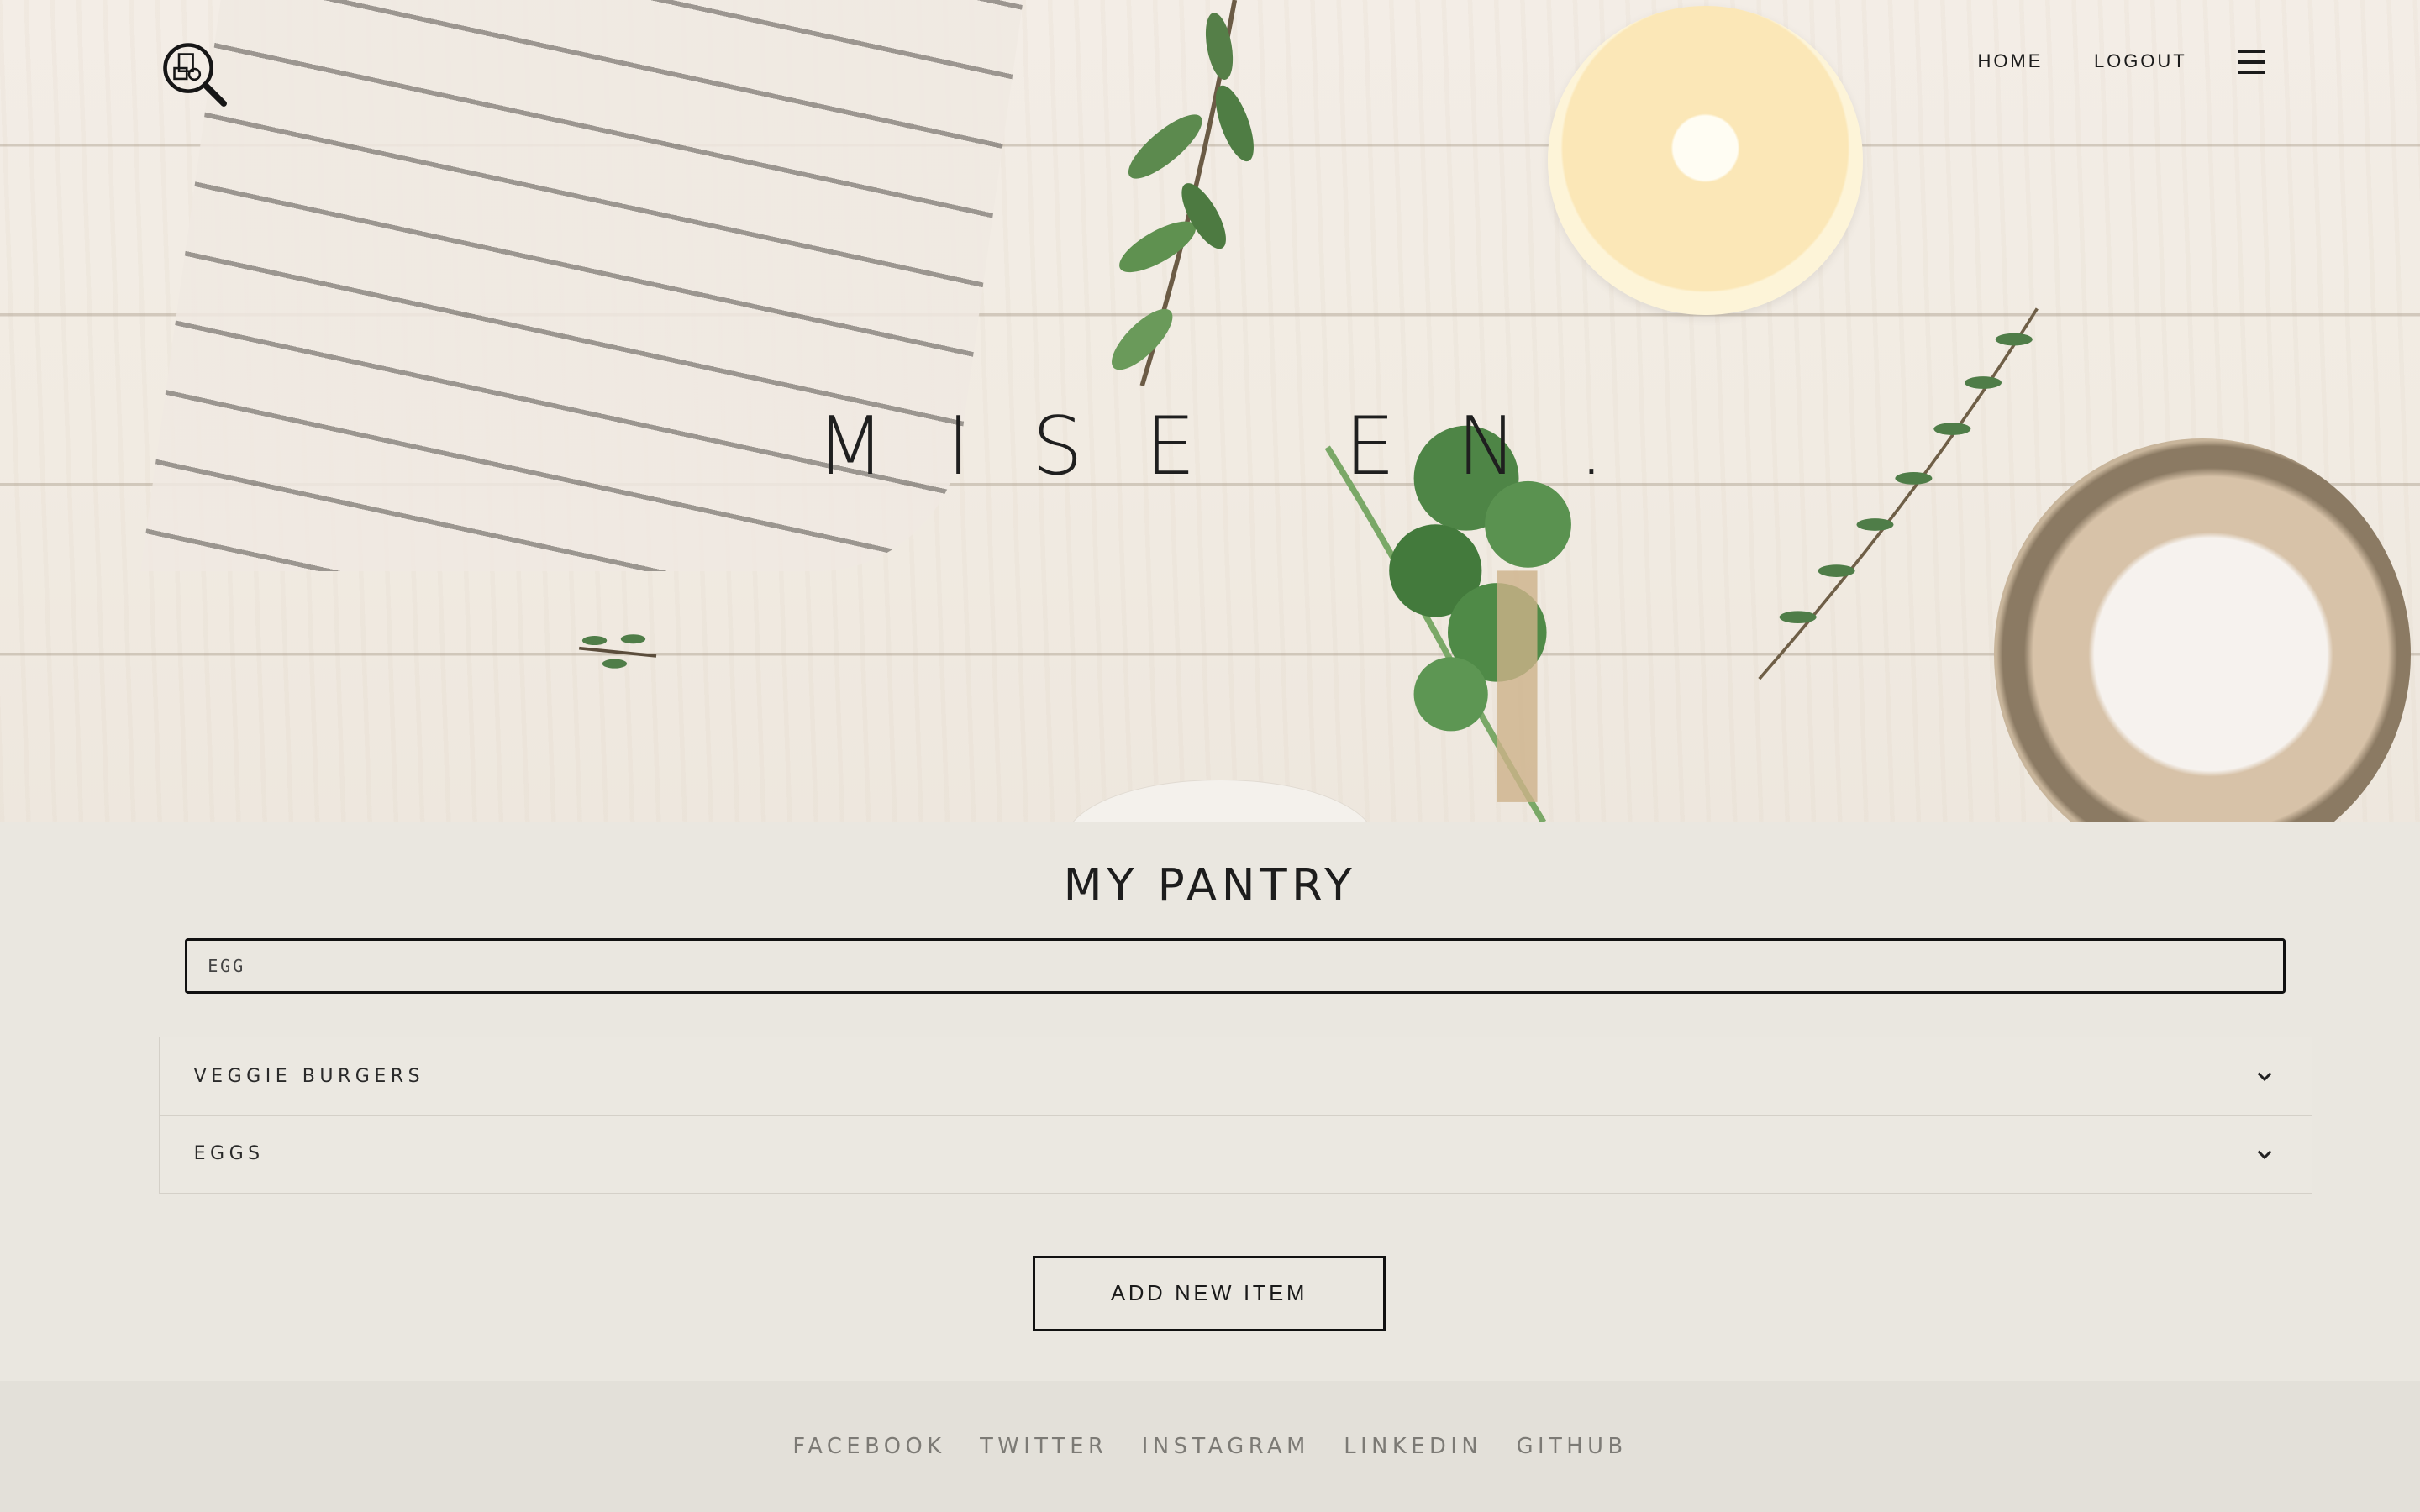 This screenshot has height=1512, width=2420. Describe the element at coordinates (309, 1076) in the screenshot. I see `pantry-item-label: VEGGIE BURGERS` at that location.